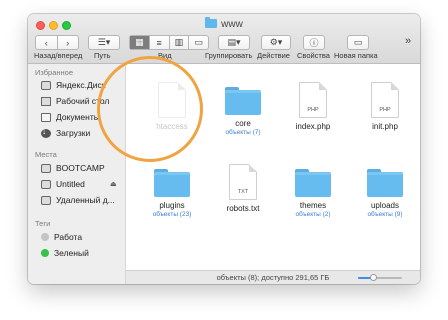  Describe the element at coordinates (313, 126) in the screenshot. I see `file-name: index.php` at that location.